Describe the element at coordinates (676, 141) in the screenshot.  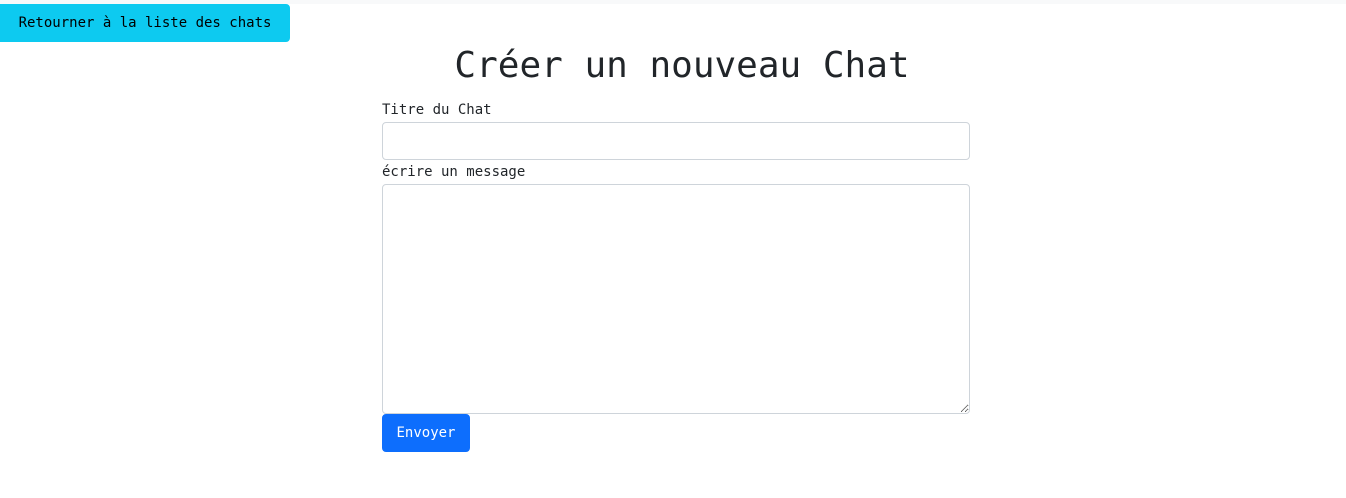
I see `chat-title-input` at that location.